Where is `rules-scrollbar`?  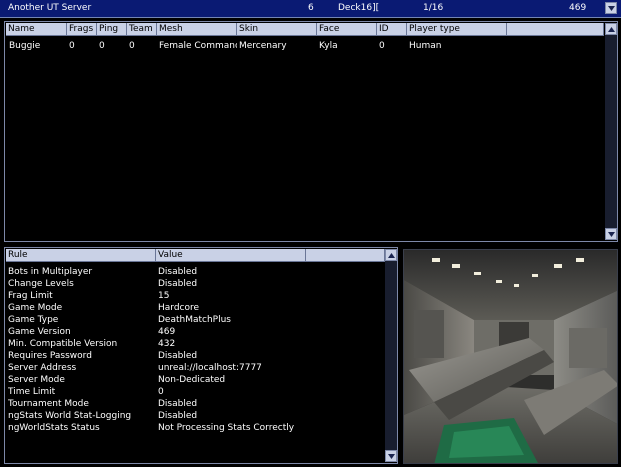 rules-scrollbar is located at coordinates (391, 355).